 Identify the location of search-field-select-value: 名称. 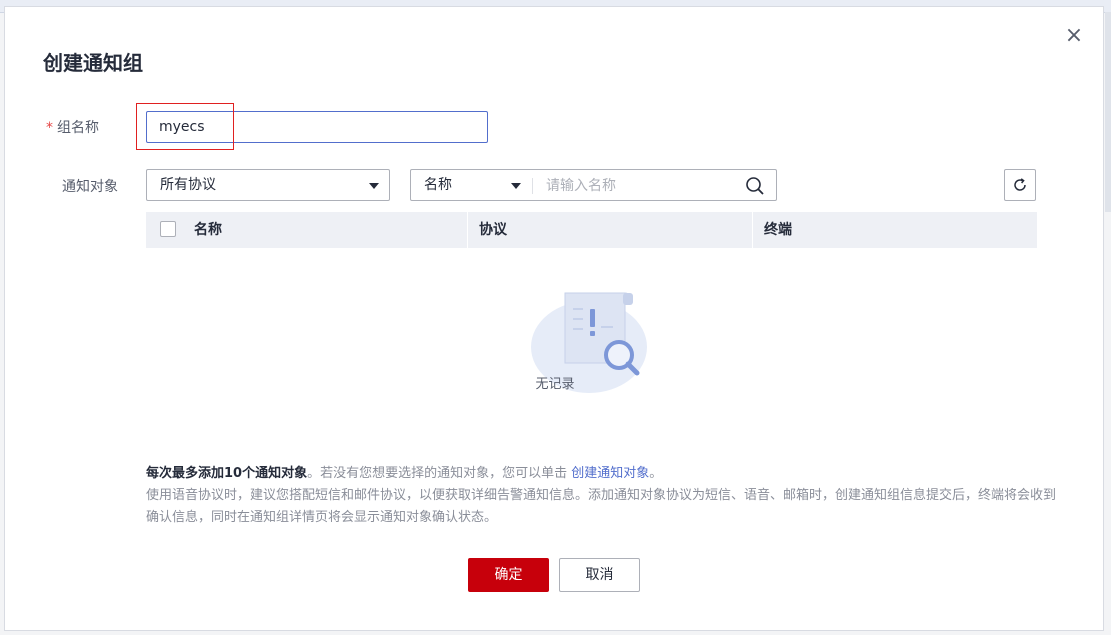
(438, 185).